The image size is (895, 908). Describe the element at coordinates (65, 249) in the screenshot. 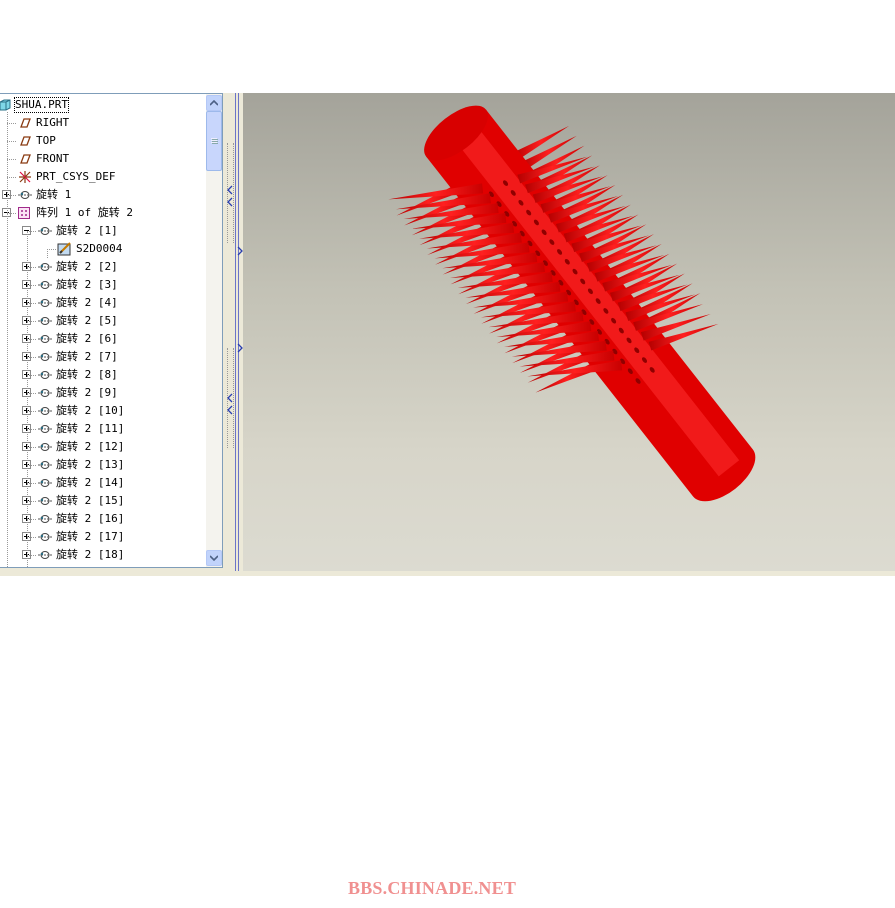

I see `sketch-icon` at that location.